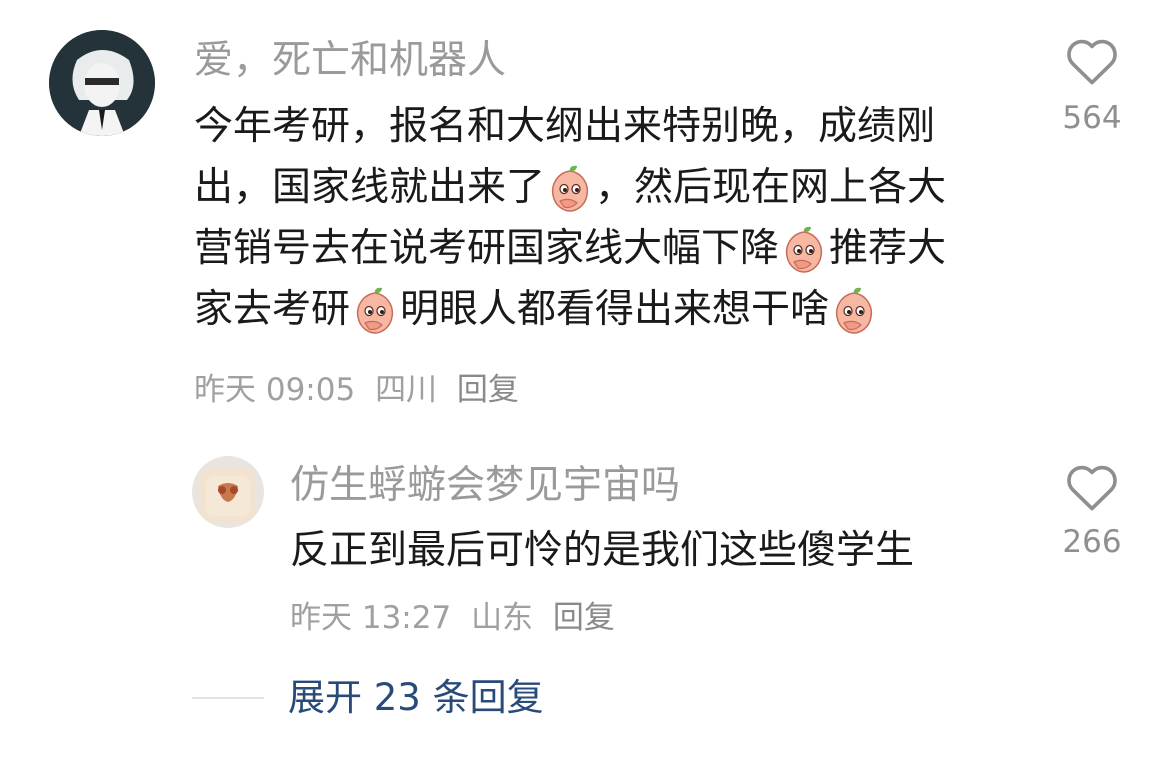 This screenshot has height=769, width=1170. Describe the element at coordinates (361, 390) in the screenshot. I see `comment-meta: 昨天 09:05 四川 回复` at that location.